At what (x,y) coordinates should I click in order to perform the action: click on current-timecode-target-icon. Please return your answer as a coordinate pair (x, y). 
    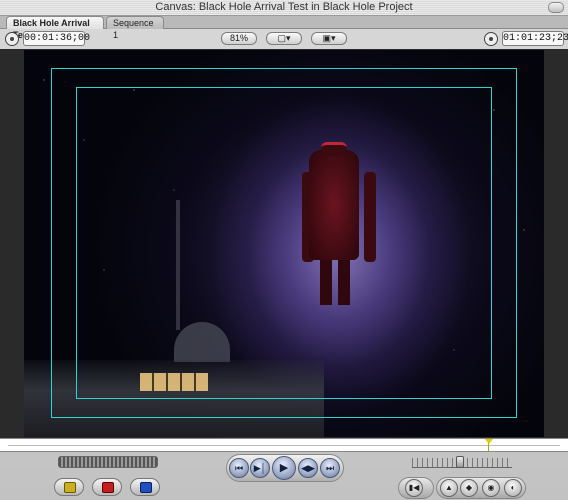
    Looking at the image, I should click on (491, 39).